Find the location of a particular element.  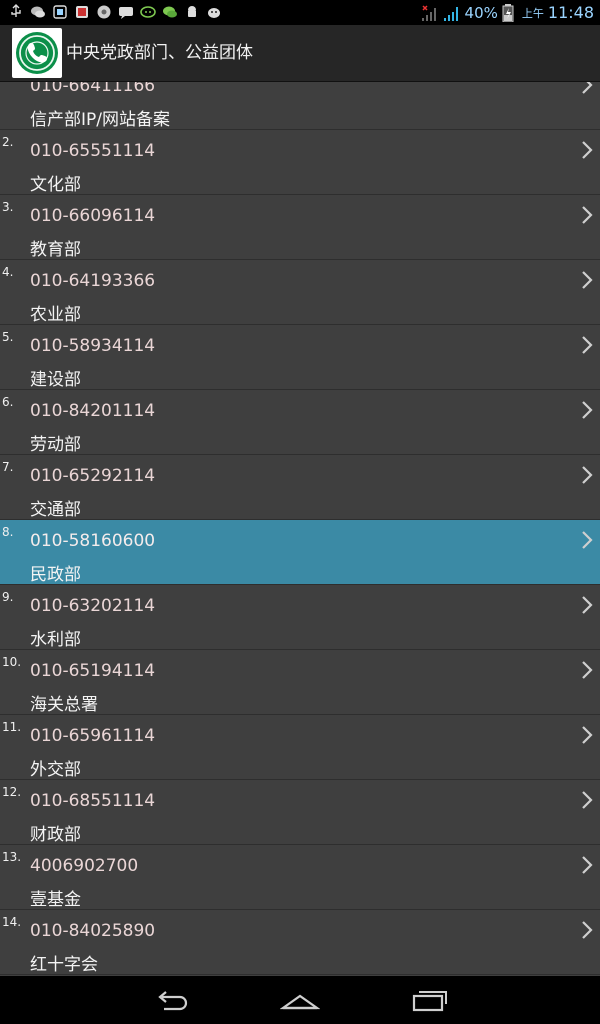

list-item: 10. 010-65194114 海关总署 is located at coordinates (300, 682).